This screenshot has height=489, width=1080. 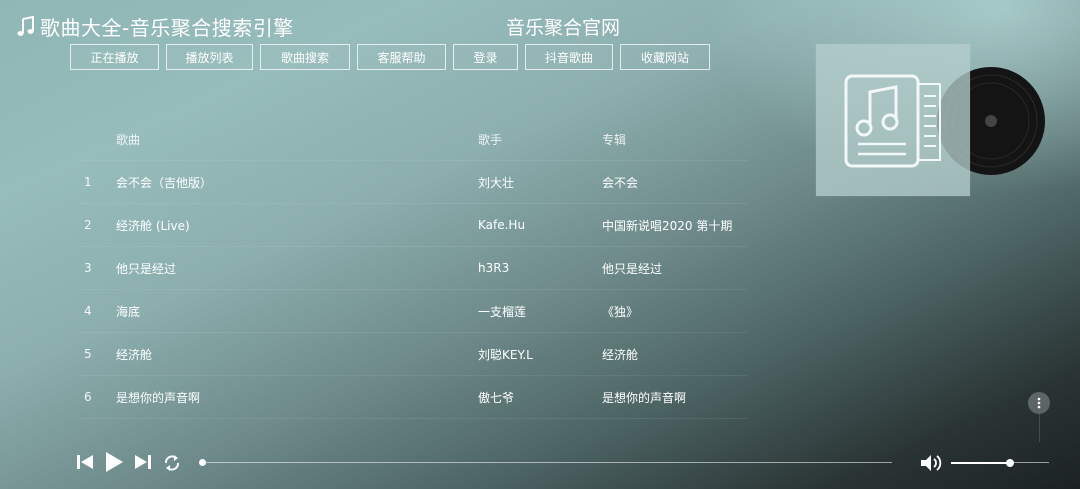 What do you see at coordinates (172, 463) in the screenshot?
I see `loop-icon` at bounding box center [172, 463].